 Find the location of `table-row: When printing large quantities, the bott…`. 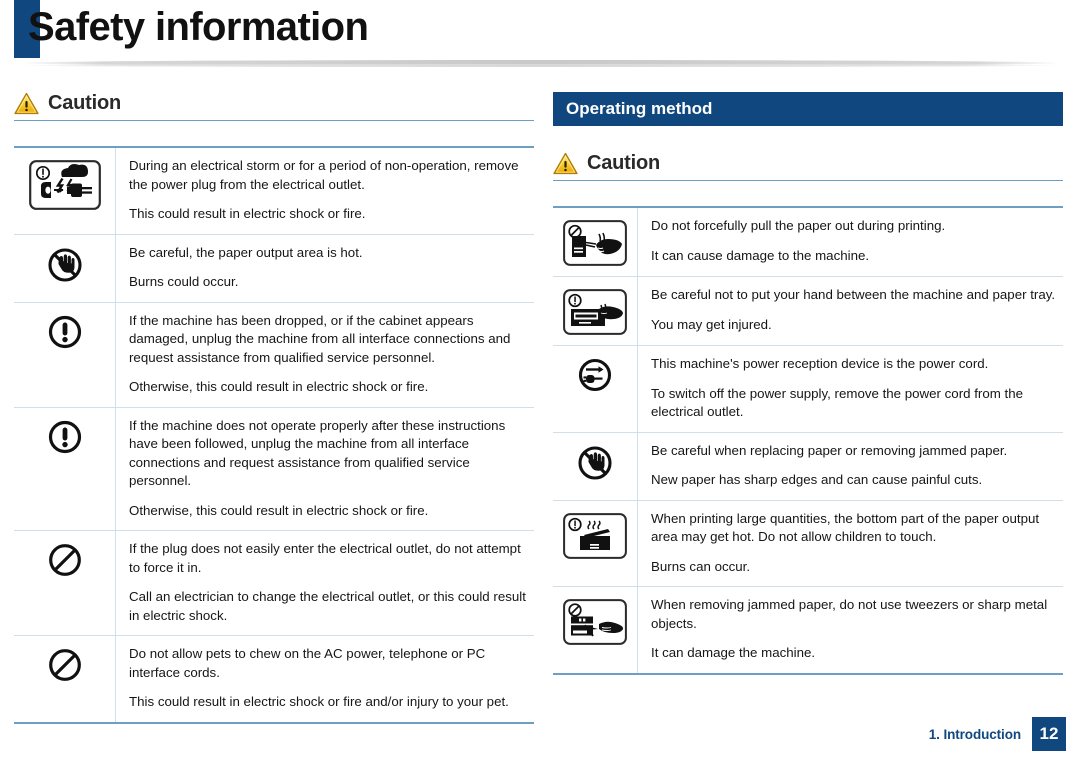

table-row: When printing large quantities, the bott… is located at coordinates (808, 543).